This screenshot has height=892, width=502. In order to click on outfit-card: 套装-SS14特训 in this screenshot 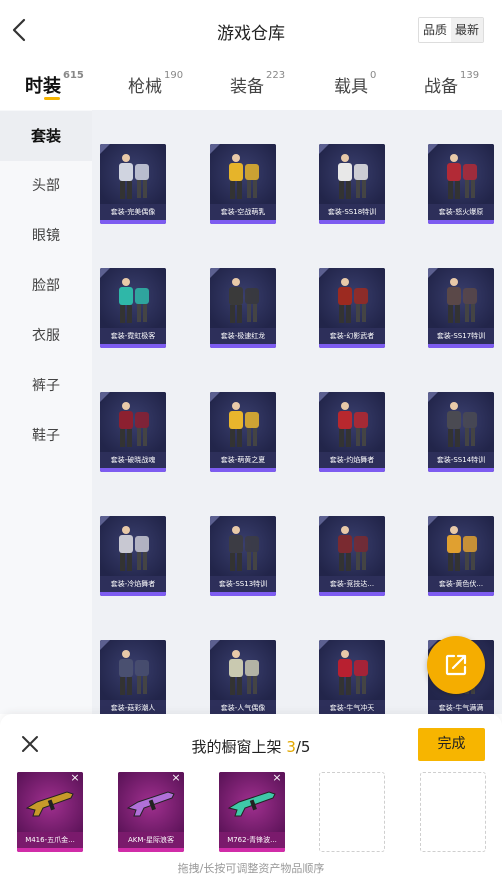, I will do `click(461, 432)`.